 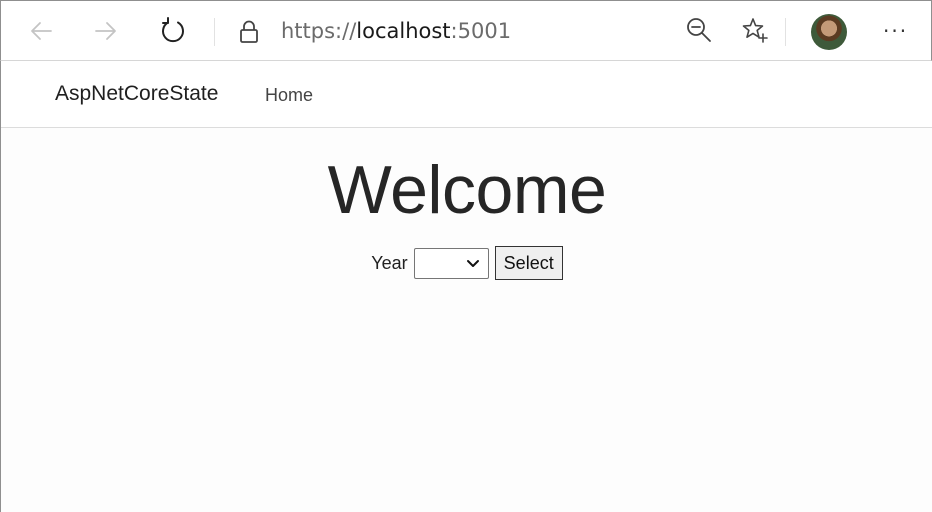 What do you see at coordinates (403, 31) in the screenshot?
I see `url-host: localhost` at bounding box center [403, 31].